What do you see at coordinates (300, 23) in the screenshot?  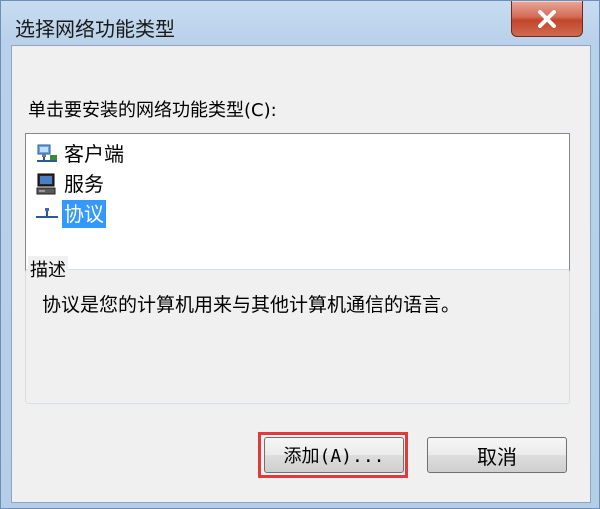 I see `title-bar: 选择网络功能类型` at bounding box center [300, 23].